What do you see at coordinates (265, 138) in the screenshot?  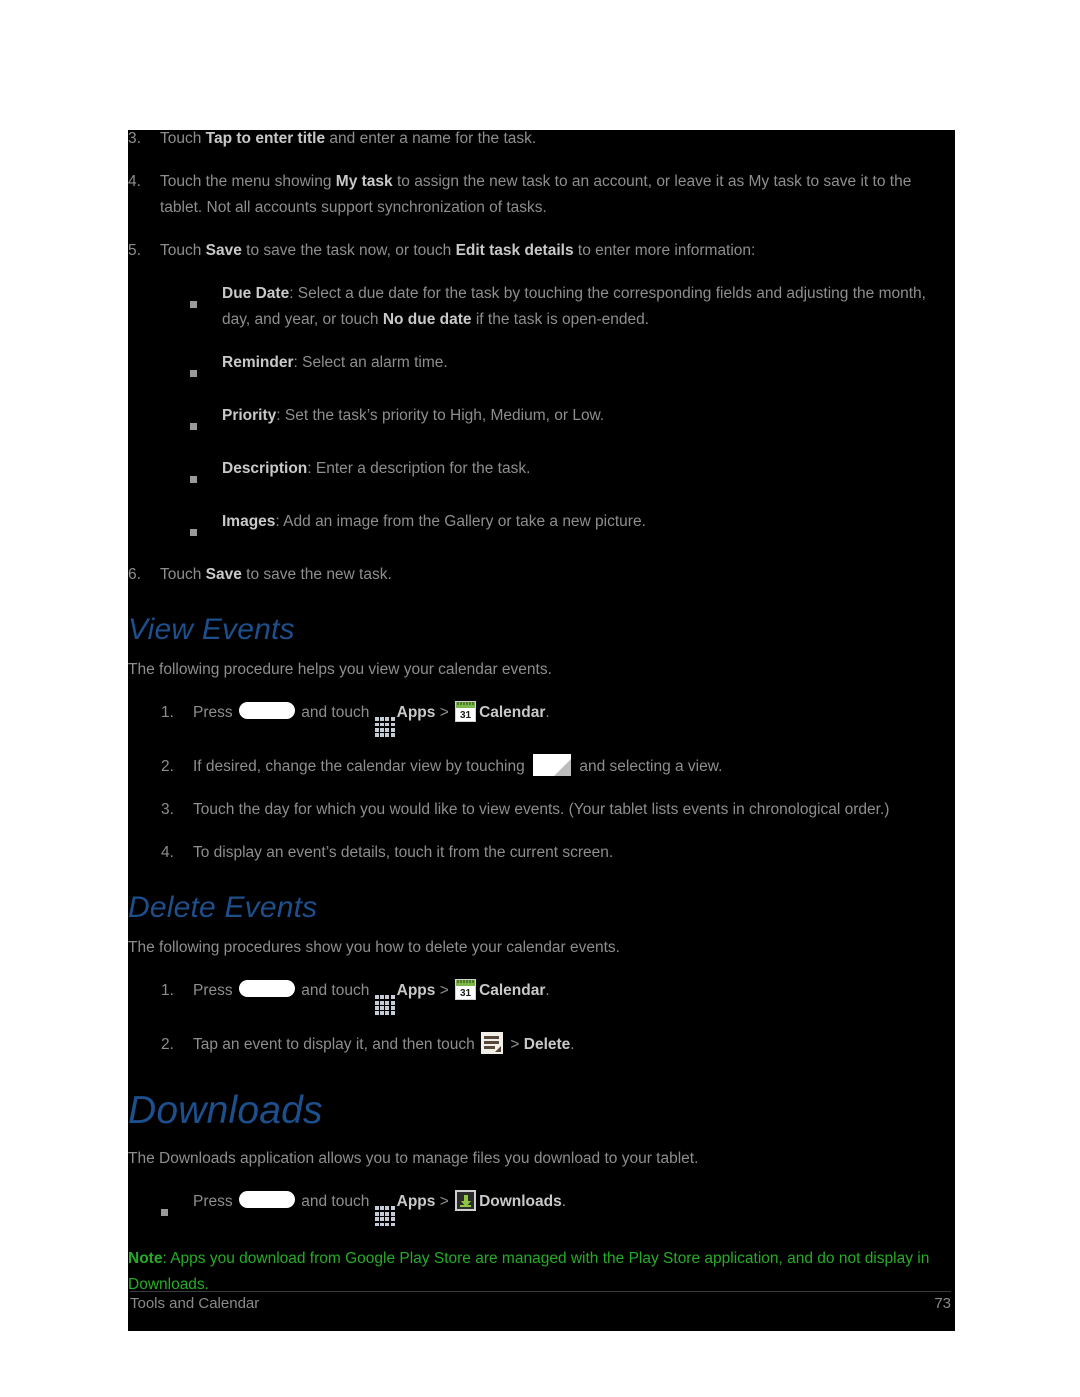 I see `bold-term: Tap to enter title` at bounding box center [265, 138].